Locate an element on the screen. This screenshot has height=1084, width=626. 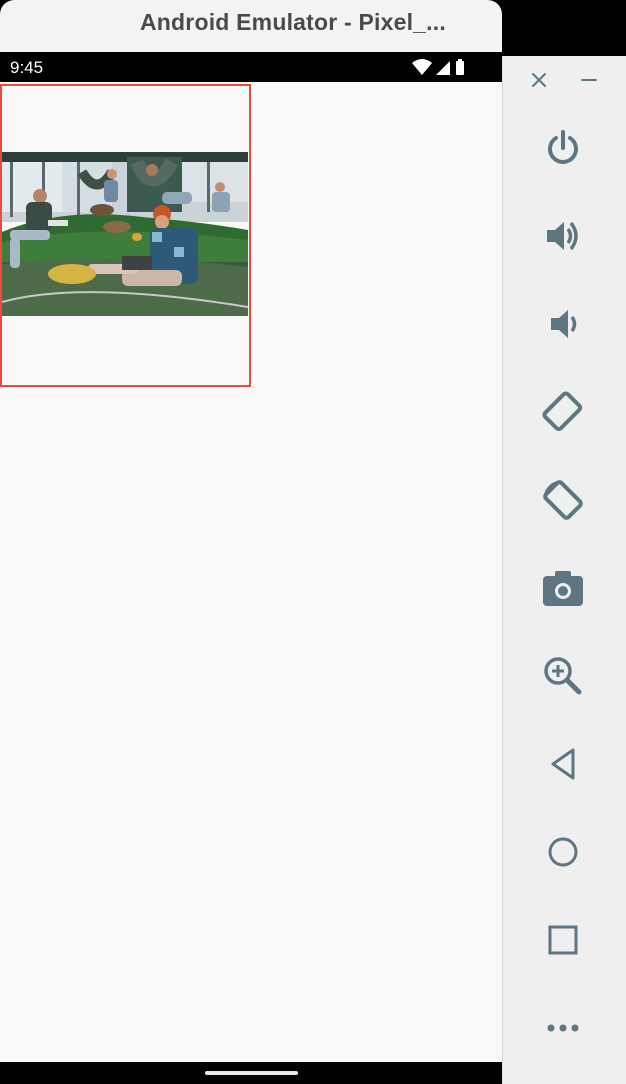
home-icon is located at coordinates (563, 852).